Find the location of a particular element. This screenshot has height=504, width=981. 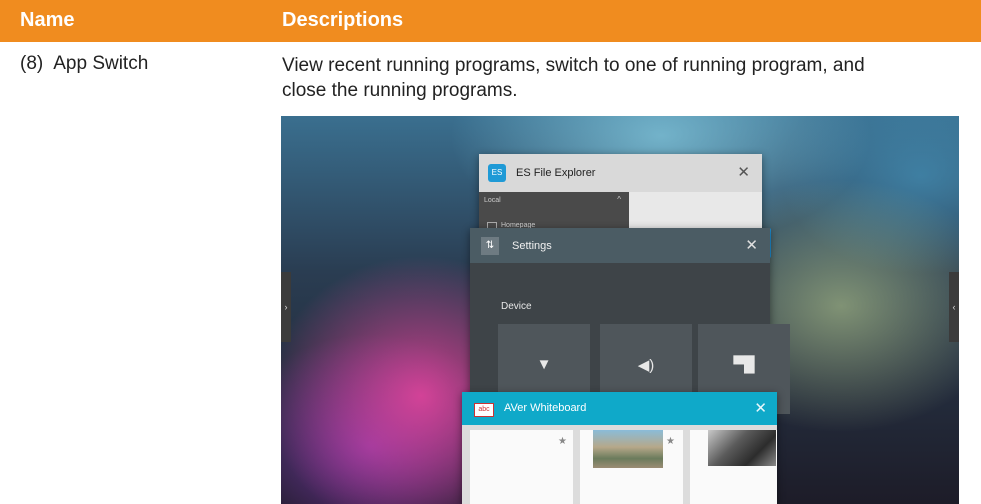

whiteboard-page is located at coordinates (733, 467).